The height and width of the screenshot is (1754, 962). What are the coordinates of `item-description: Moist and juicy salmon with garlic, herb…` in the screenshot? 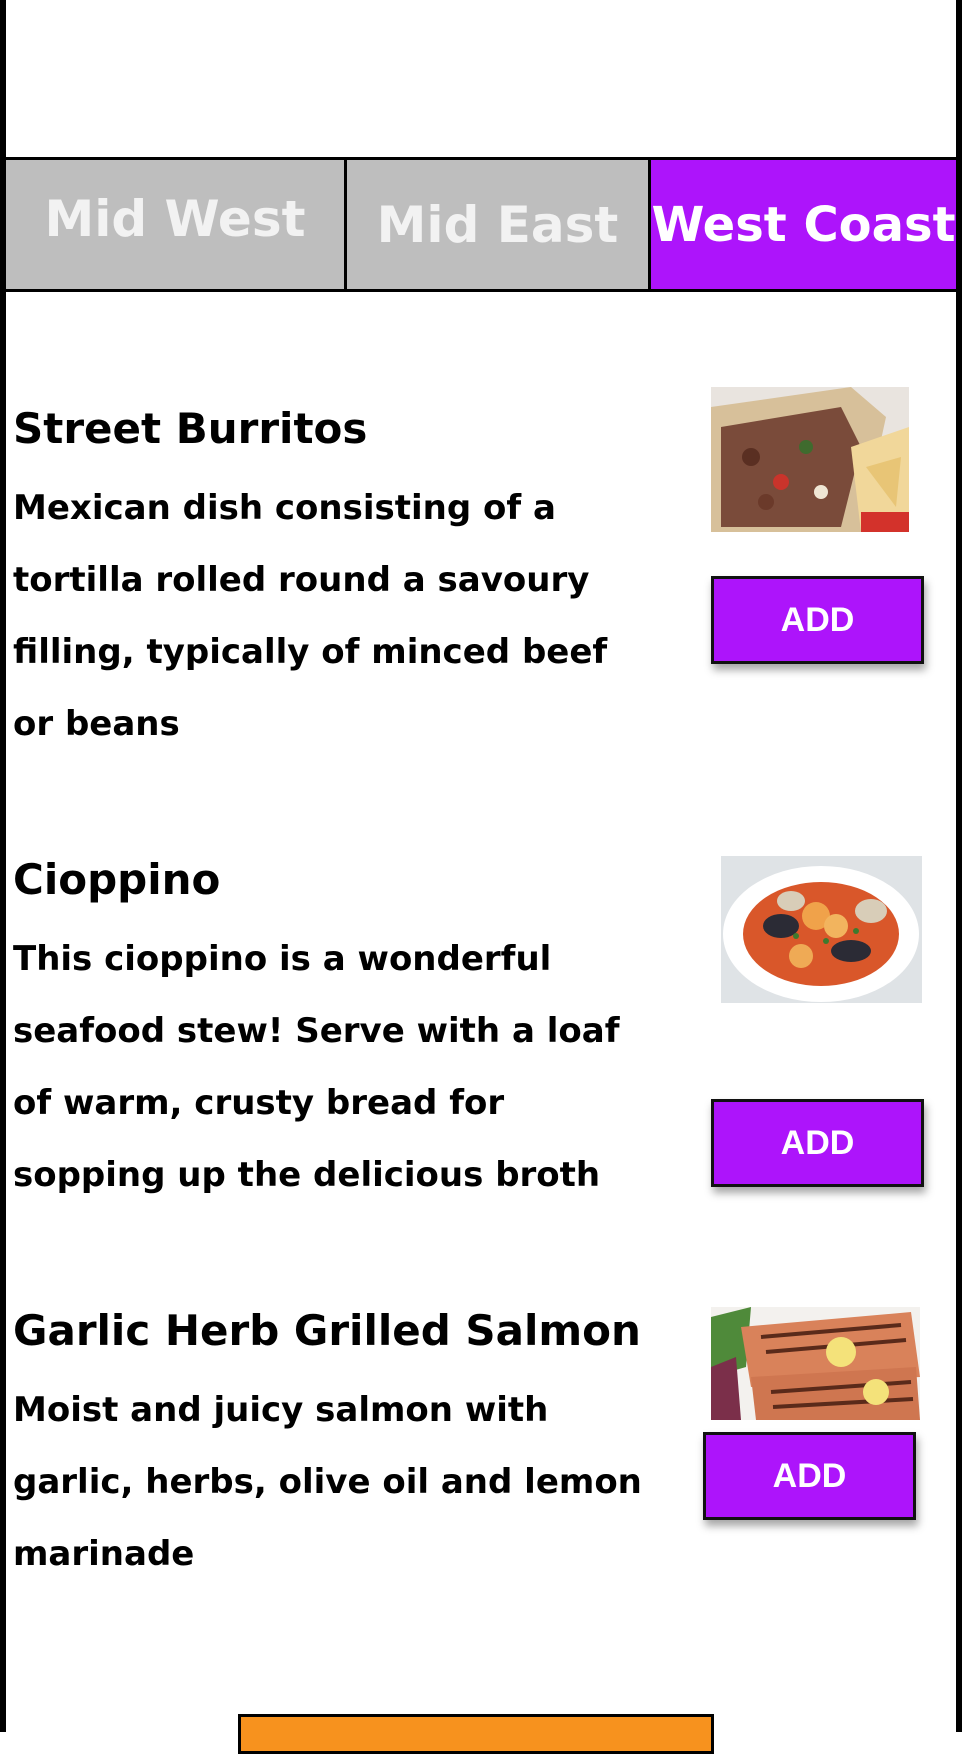 It's located at (327, 1482).